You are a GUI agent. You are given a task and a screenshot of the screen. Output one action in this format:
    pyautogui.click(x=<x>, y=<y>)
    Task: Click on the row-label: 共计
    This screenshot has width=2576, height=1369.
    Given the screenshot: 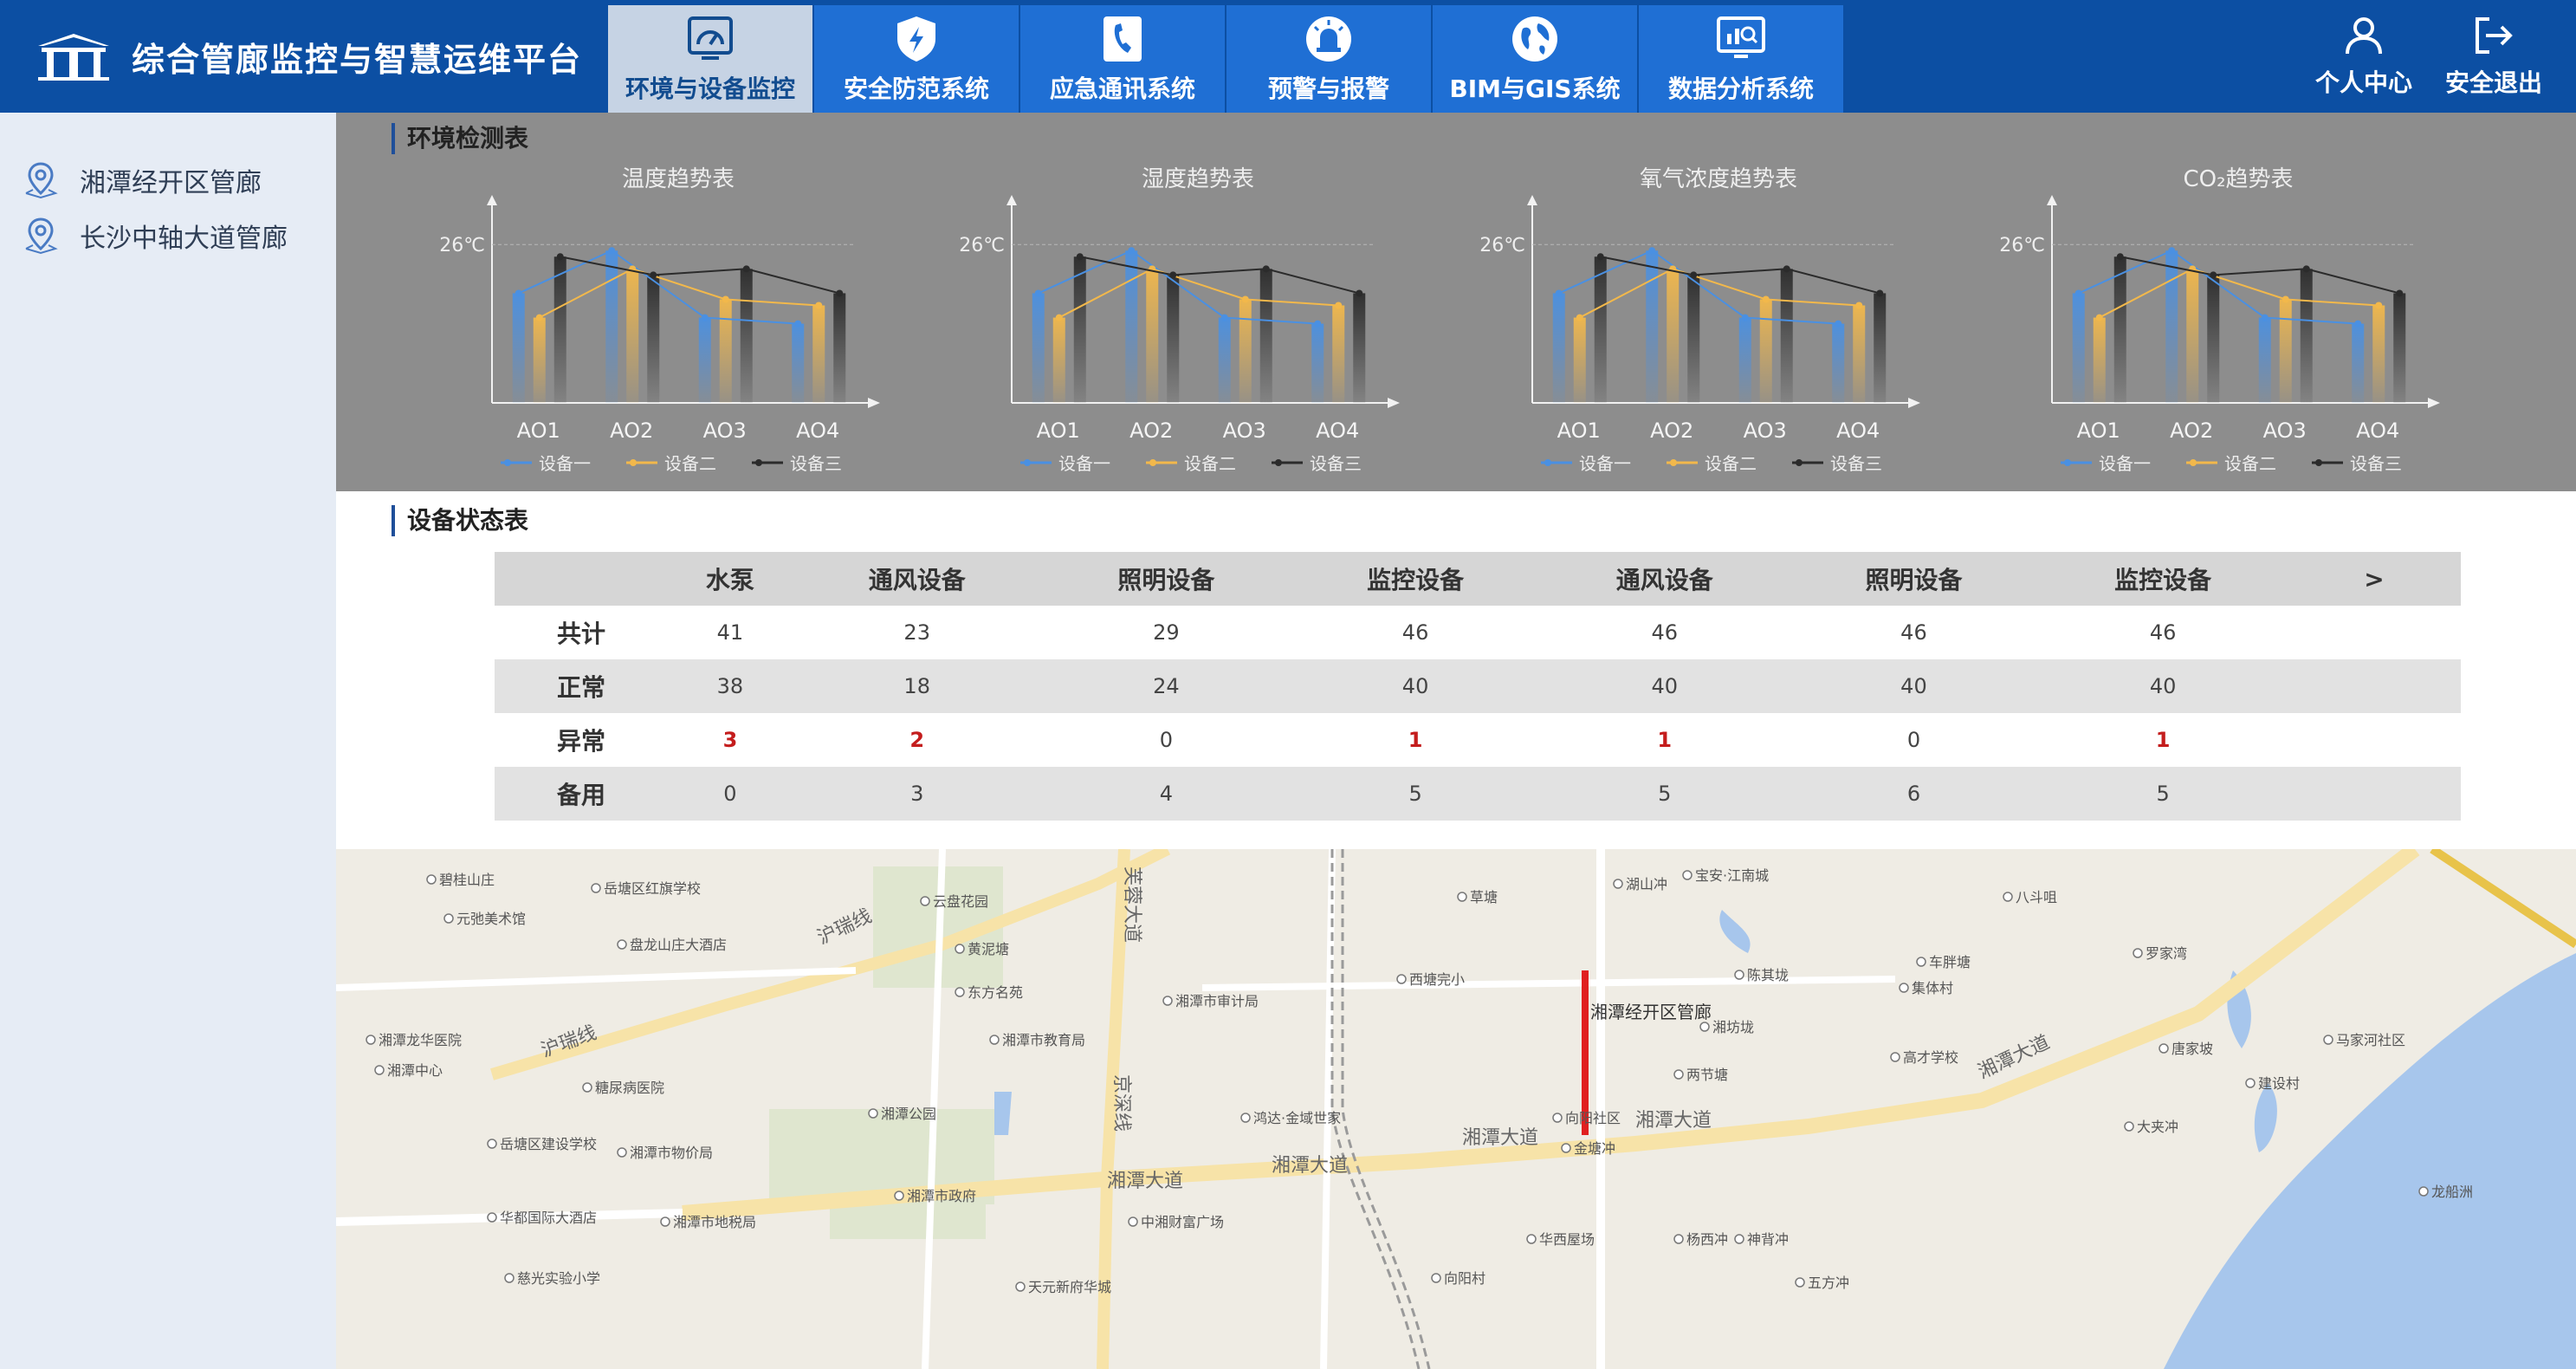 What is the action you would take?
    pyautogui.click(x=580, y=634)
    